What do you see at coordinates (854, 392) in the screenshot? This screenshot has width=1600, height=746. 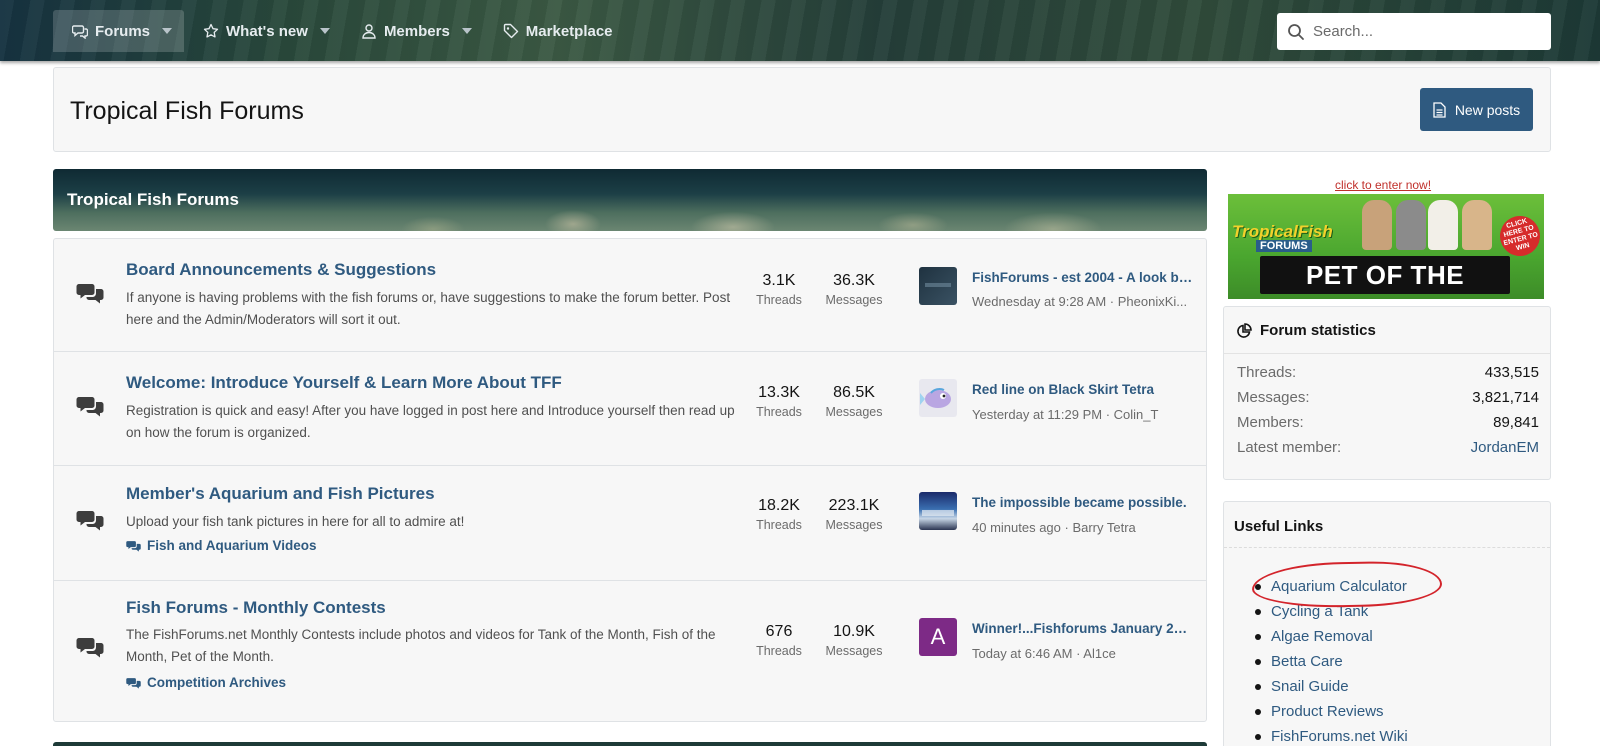 I see `messages-count: 86.5K` at bounding box center [854, 392].